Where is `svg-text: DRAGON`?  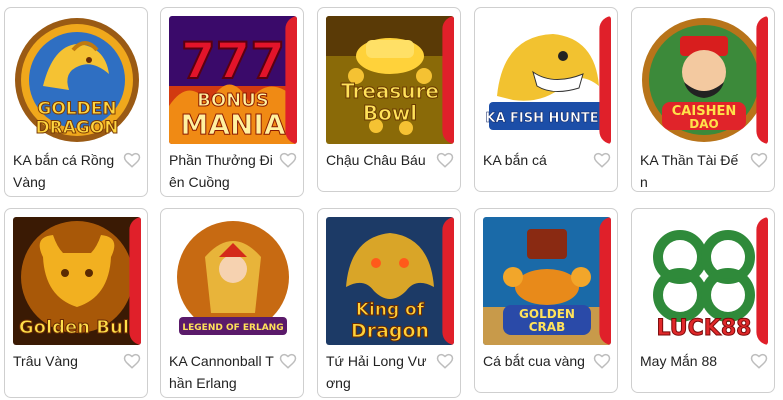 svg-text: DRAGON is located at coordinates (77, 128).